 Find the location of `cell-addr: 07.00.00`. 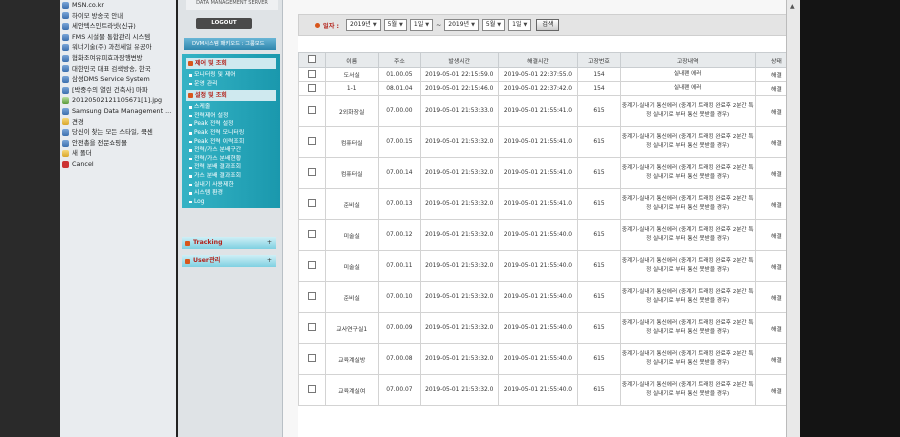

cell-addr: 07.00.00 is located at coordinates (399, 111).